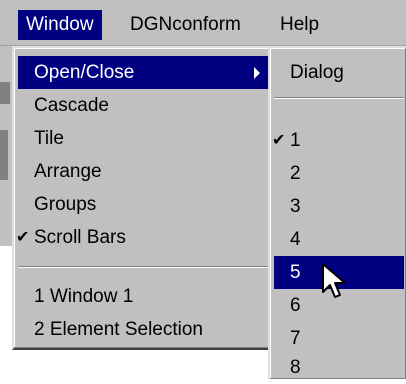  I want to click on submenu-item-1: ✔ 1, so click(338, 140).